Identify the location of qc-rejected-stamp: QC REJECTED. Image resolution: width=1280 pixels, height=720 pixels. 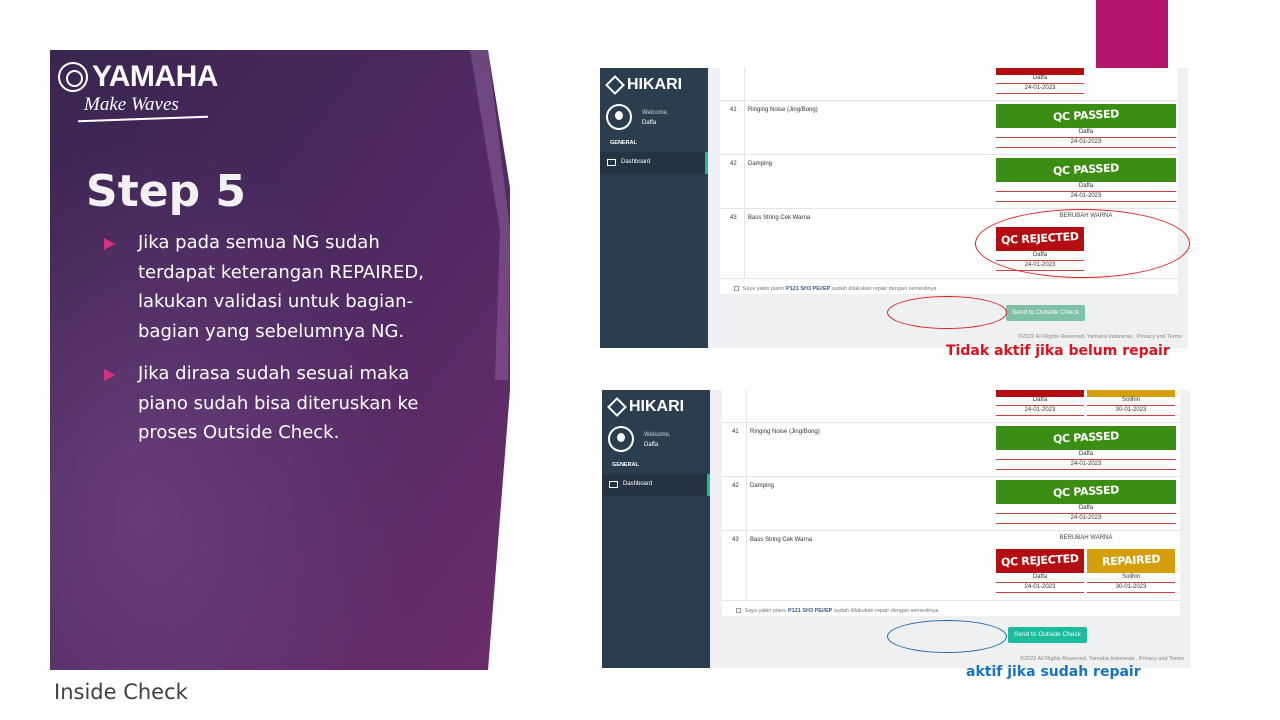
(1040, 561).